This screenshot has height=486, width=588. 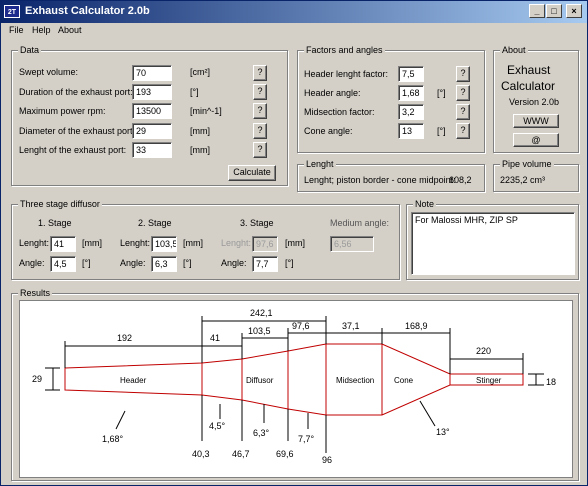 What do you see at coordinates (152, 92) in the screenshot?
I see `exhaust-duration-input: 193` at bounding box center [152, 92].